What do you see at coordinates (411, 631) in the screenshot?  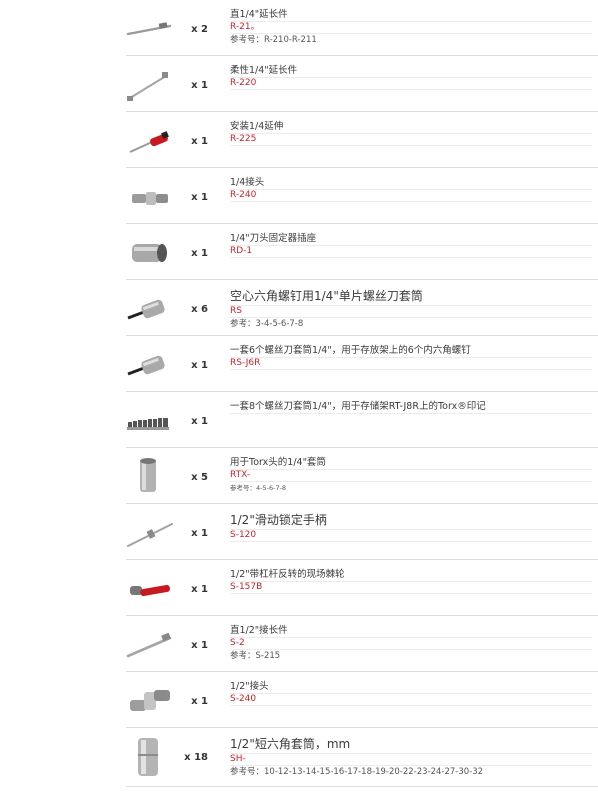 I see `item-name: 直1/2"接长件` at bounding box center [411, 631].